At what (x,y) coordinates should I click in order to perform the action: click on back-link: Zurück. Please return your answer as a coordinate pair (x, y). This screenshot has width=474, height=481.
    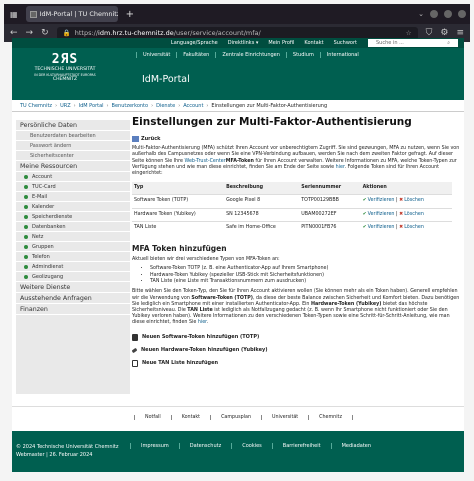
    Looking at the image, I should click on (297, 139).